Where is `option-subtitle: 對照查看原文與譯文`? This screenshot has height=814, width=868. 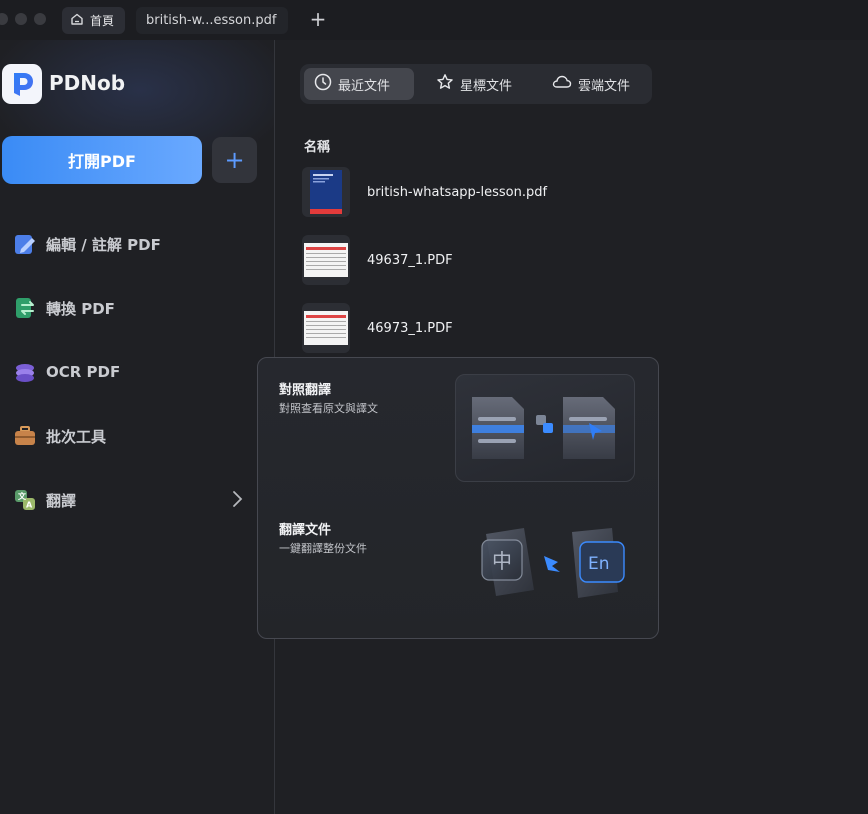
option-subtitle: 對照查看原文與譯文 is located at coordinates (328, 408).